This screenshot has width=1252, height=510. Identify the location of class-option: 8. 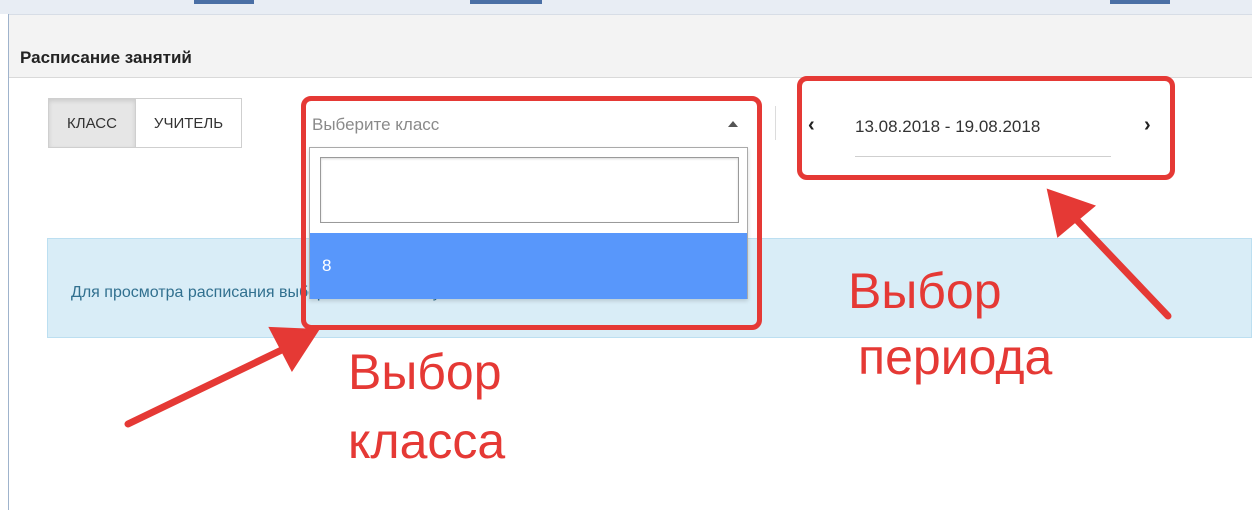
(528, 266).